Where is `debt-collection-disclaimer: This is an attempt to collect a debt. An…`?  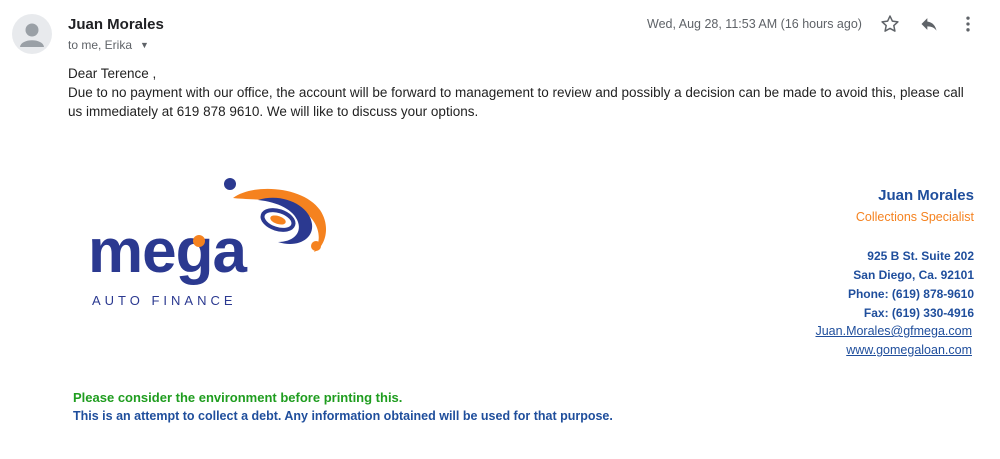
debt-collection-disclaimer: This is an attempt to collect a debt. An… is located at coordinates (343, 416).